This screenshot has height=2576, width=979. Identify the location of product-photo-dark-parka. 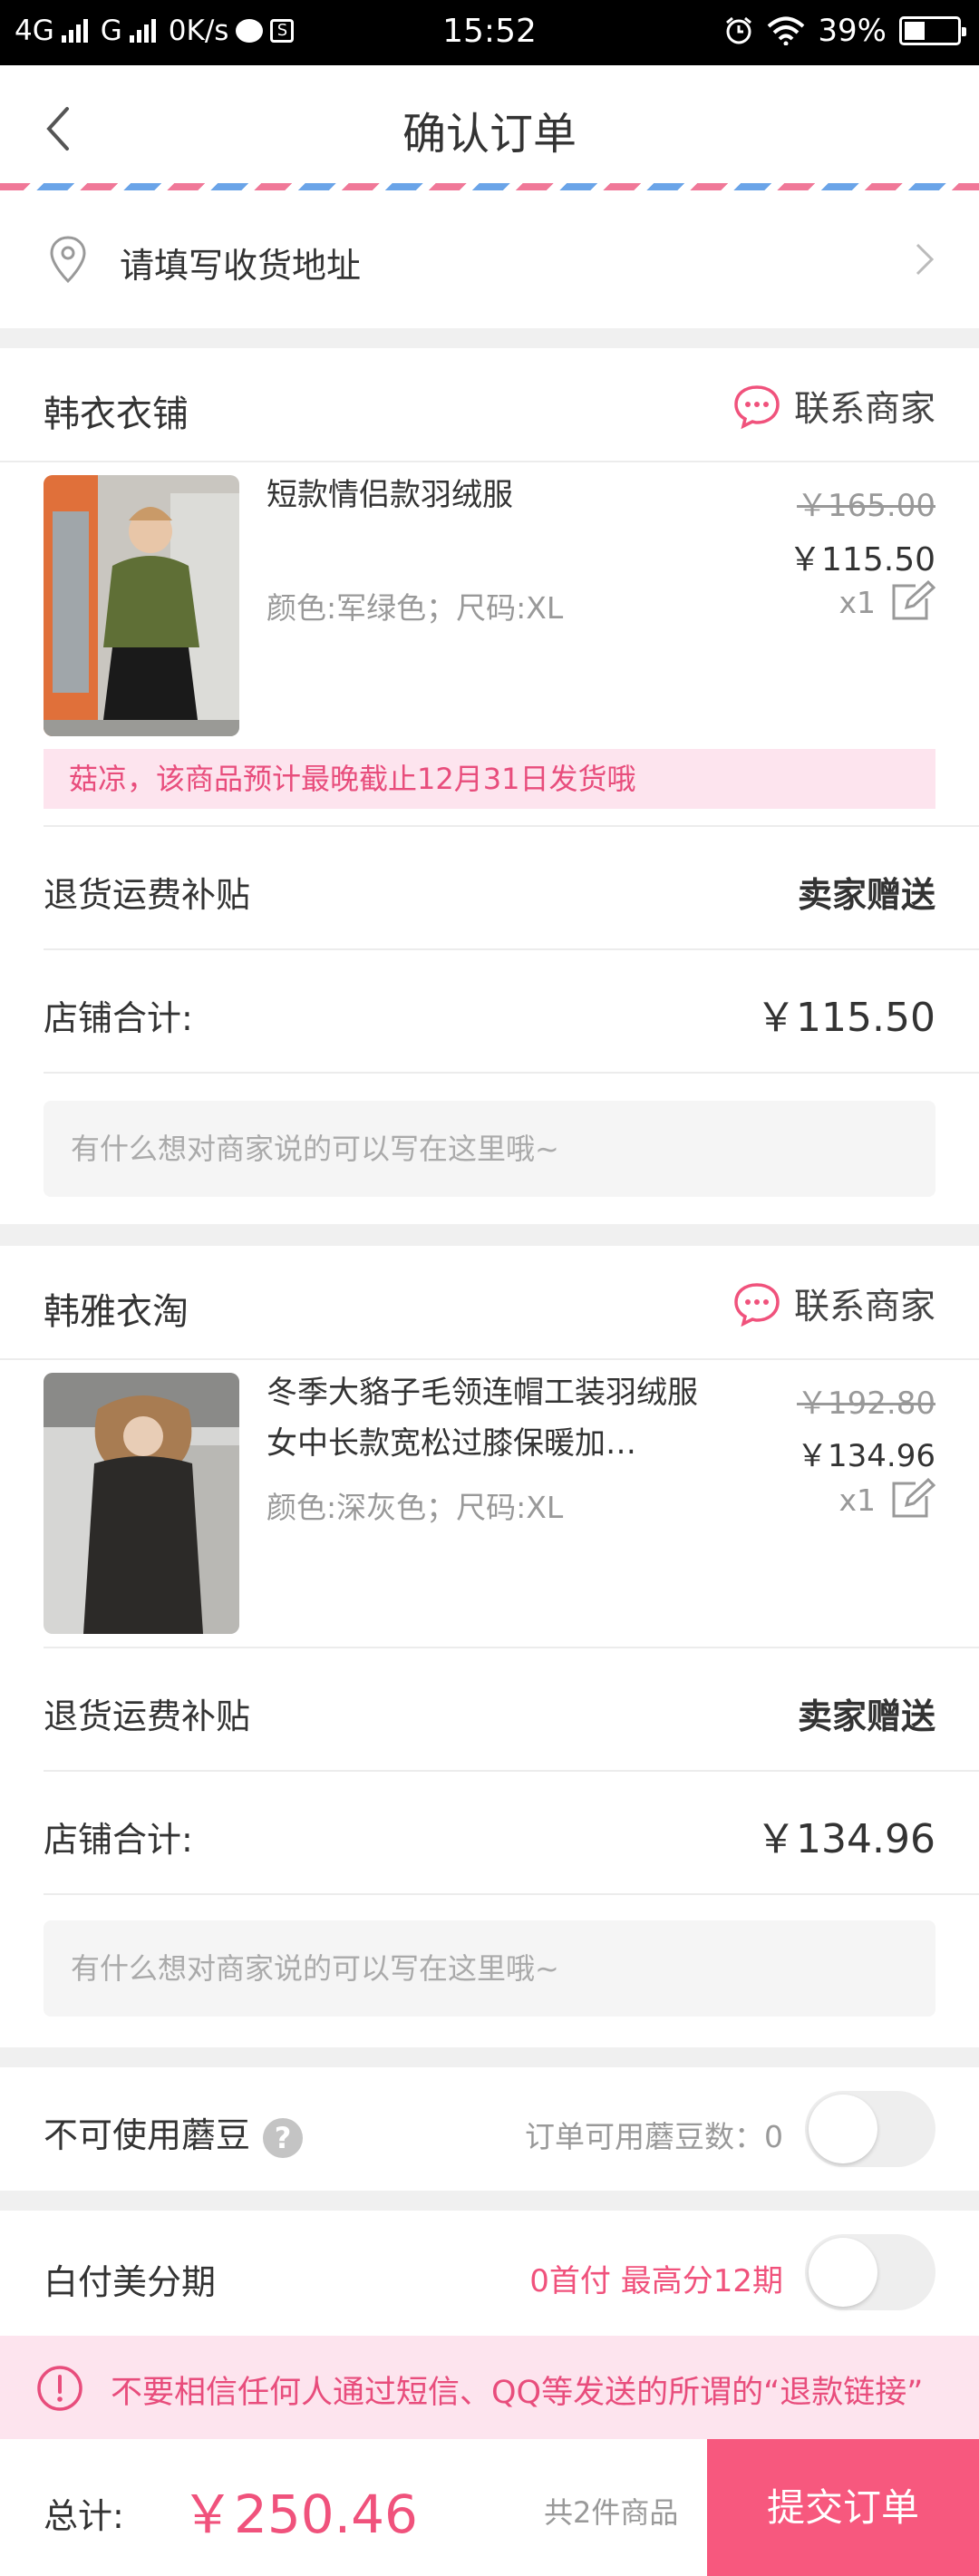
(141, 1503).